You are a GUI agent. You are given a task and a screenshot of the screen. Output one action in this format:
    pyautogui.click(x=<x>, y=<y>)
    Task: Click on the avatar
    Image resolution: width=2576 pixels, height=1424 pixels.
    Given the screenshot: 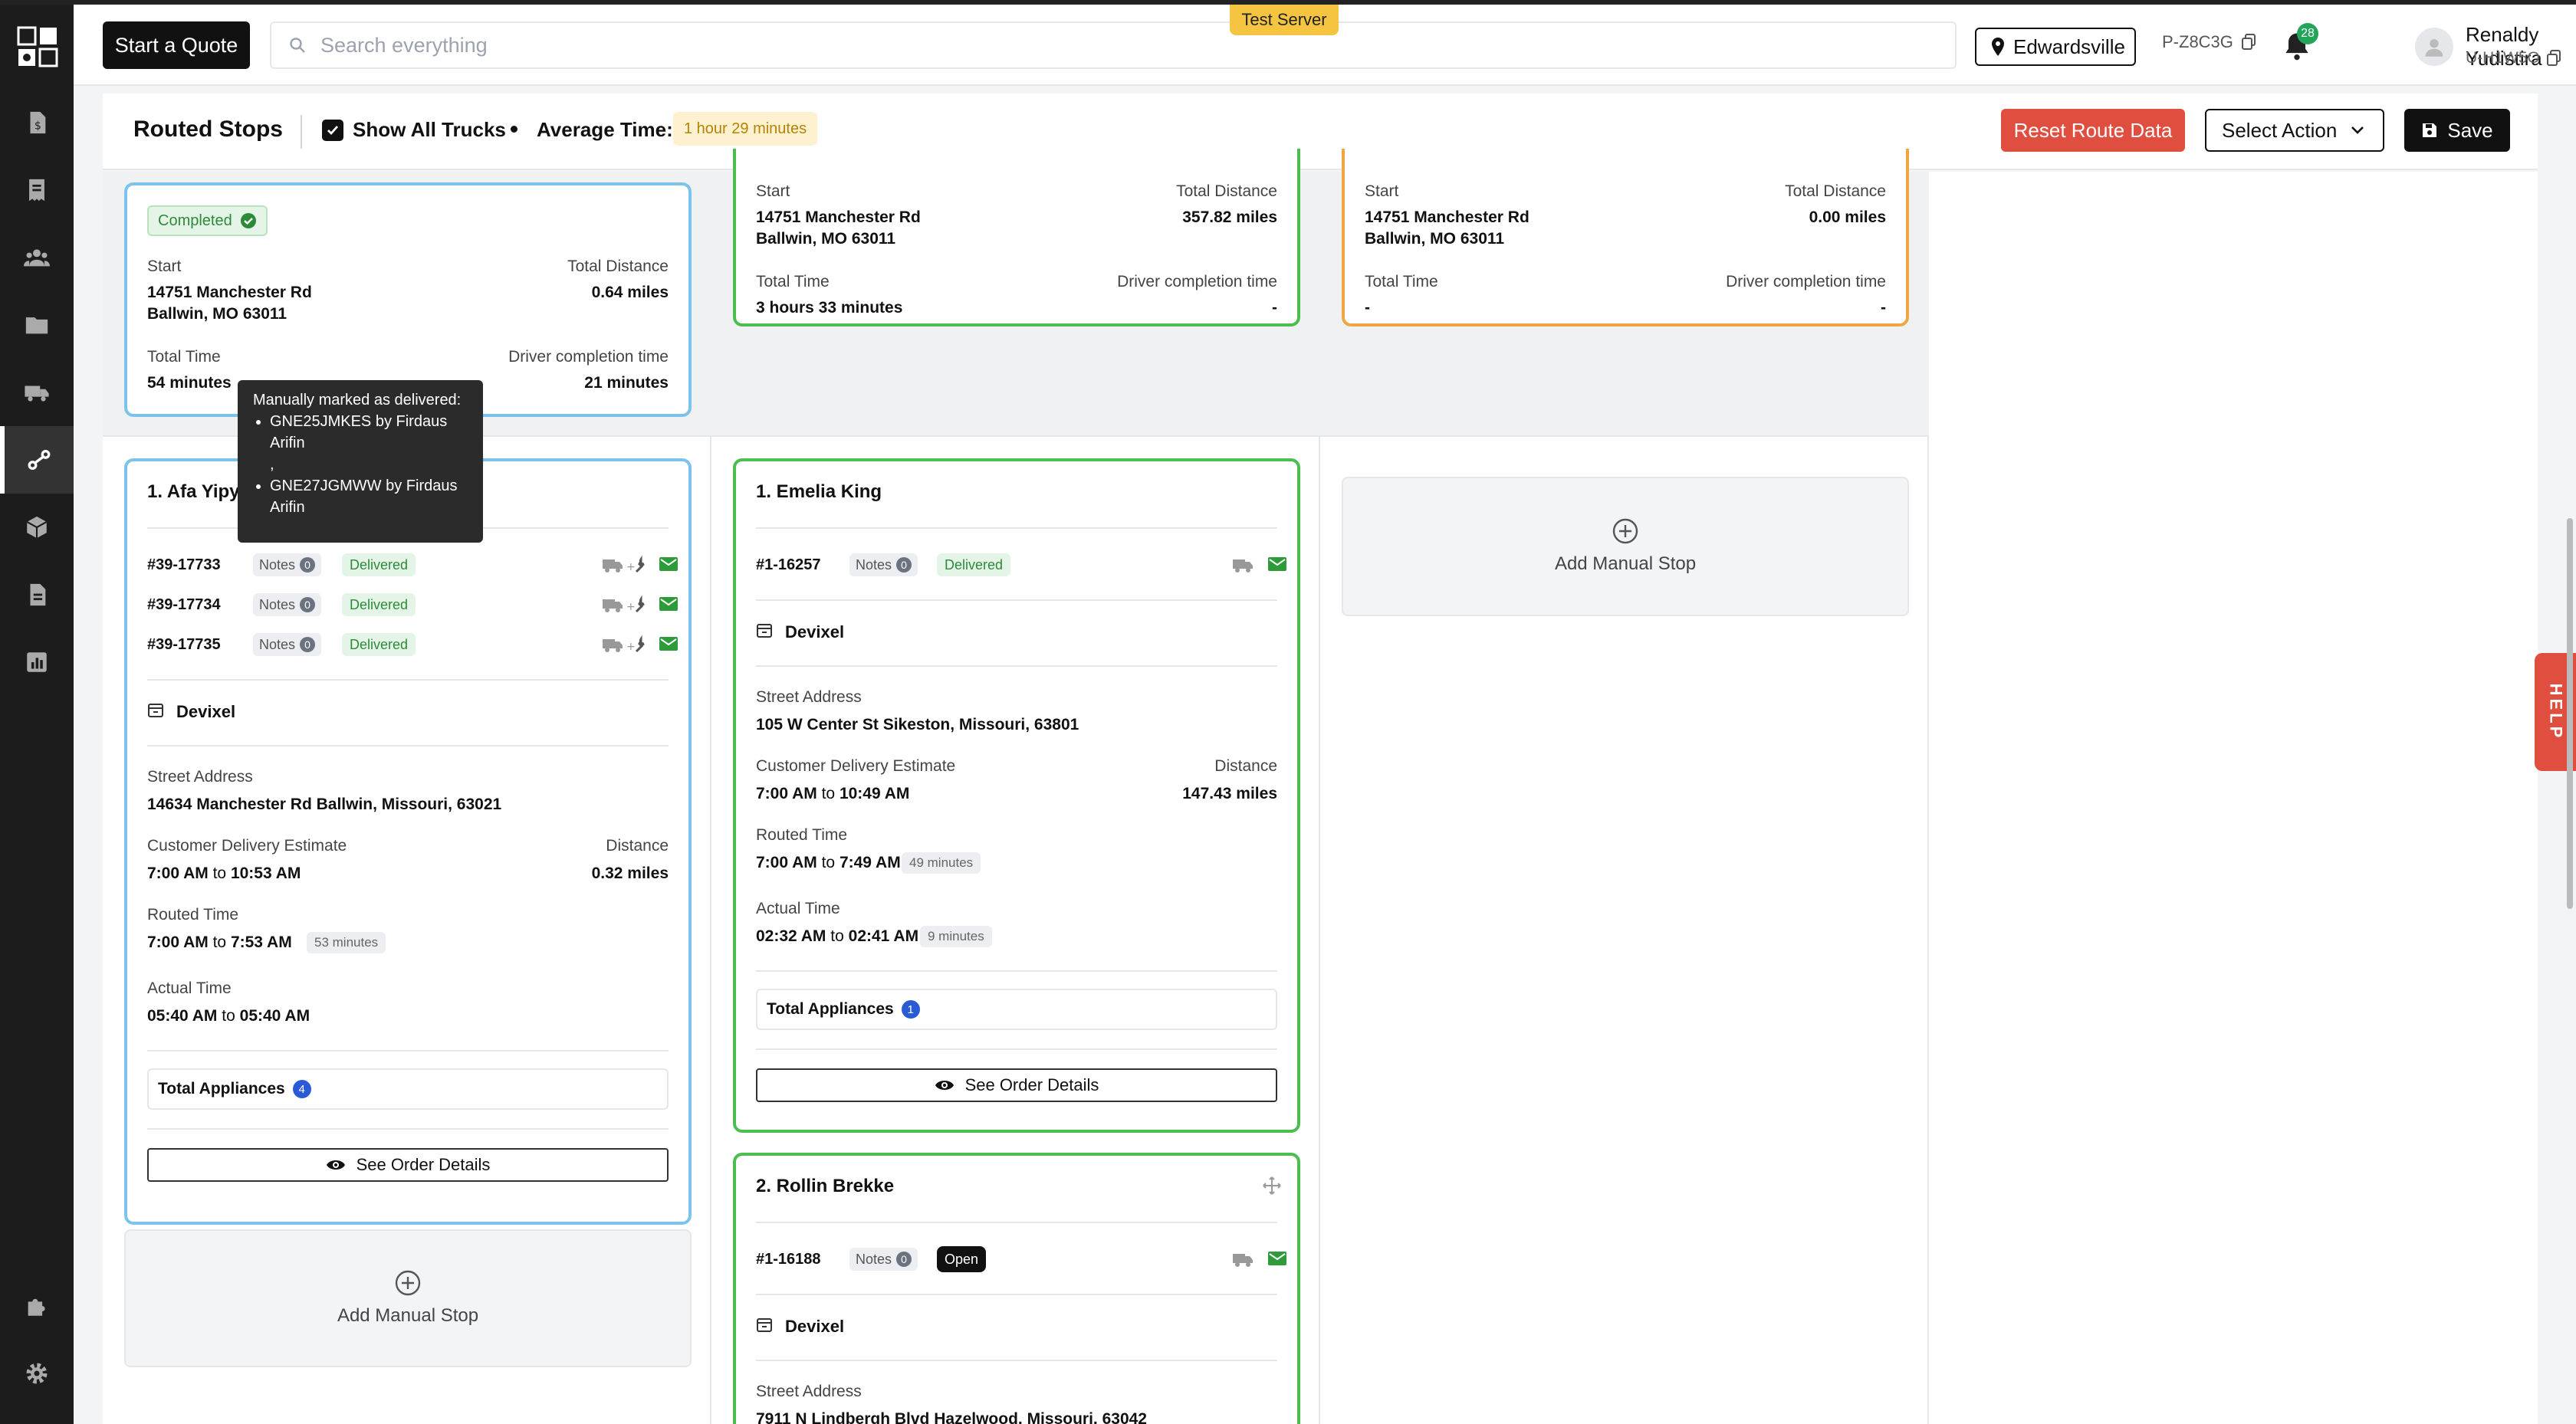 What is the action you would take?
    pyautogui.click(x=2434, y=47)
    